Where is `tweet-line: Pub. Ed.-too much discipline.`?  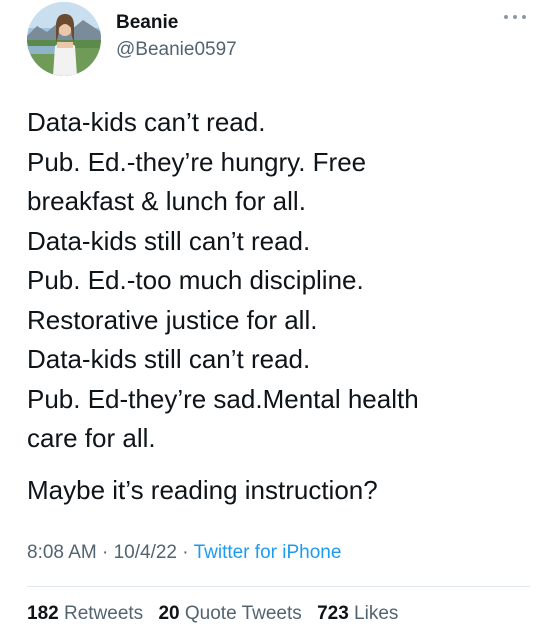 tweet-line: Pub. Ed.-too much discipline. is located at coordinates (195, 280).